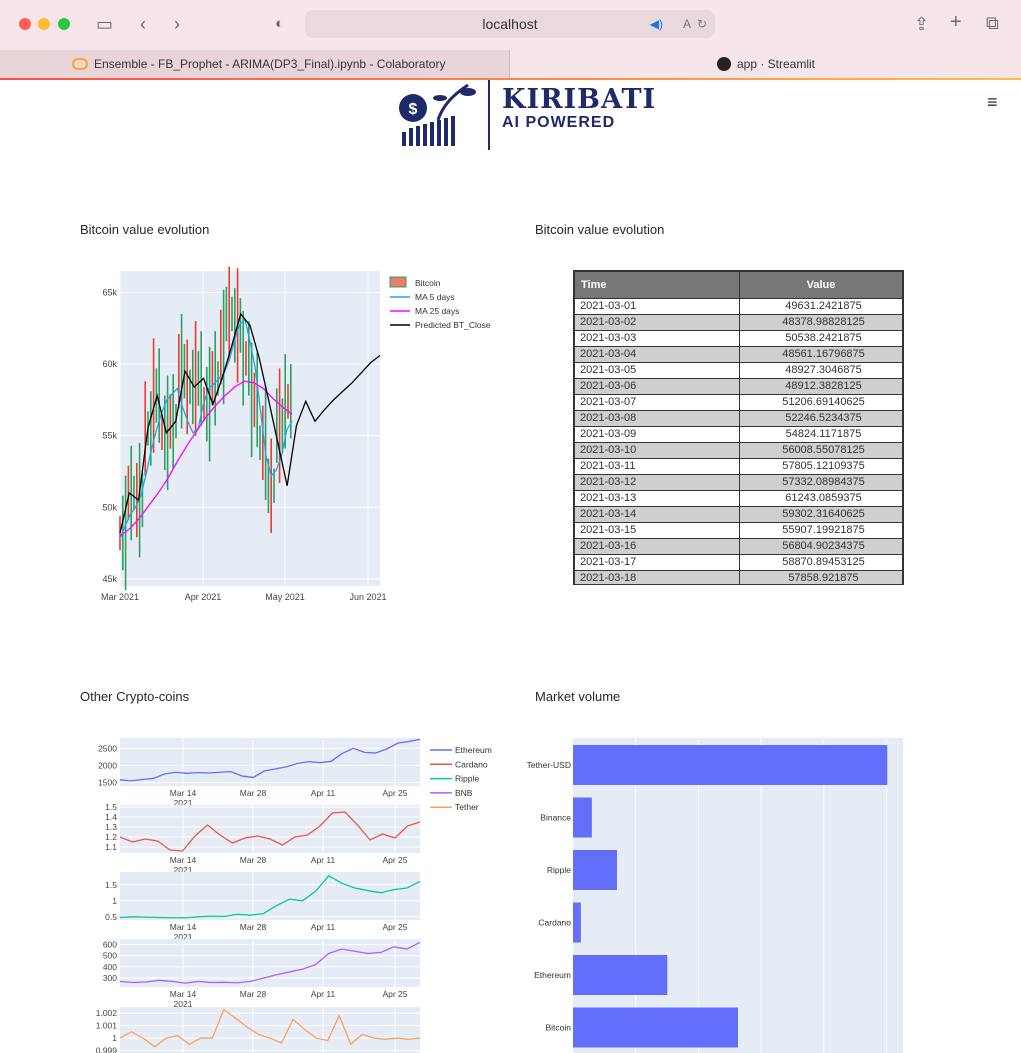  What do you see at coordinates (44, 24) in the screenshot?
I see `minimize-window-button` at bounding box center [44, 24].